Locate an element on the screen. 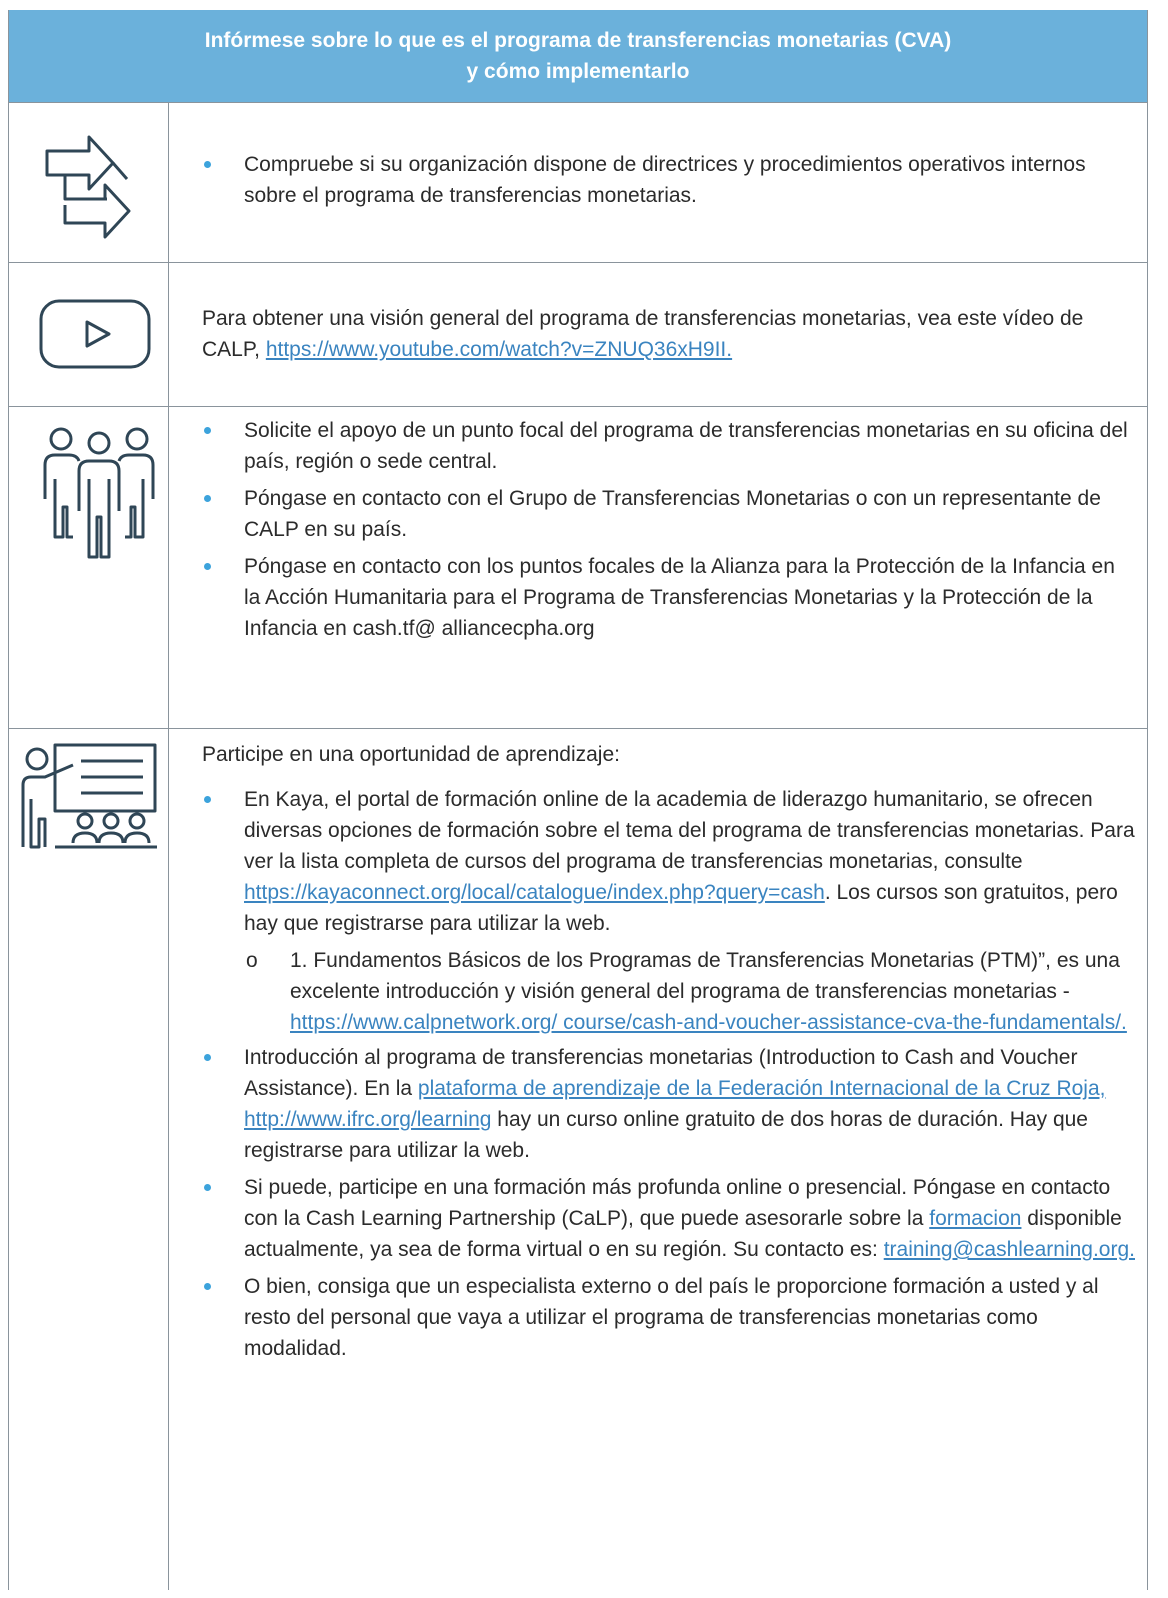 The height and width of the screenshot is (1598, 1168). arrows-icon is located at coordinates (88, 187).